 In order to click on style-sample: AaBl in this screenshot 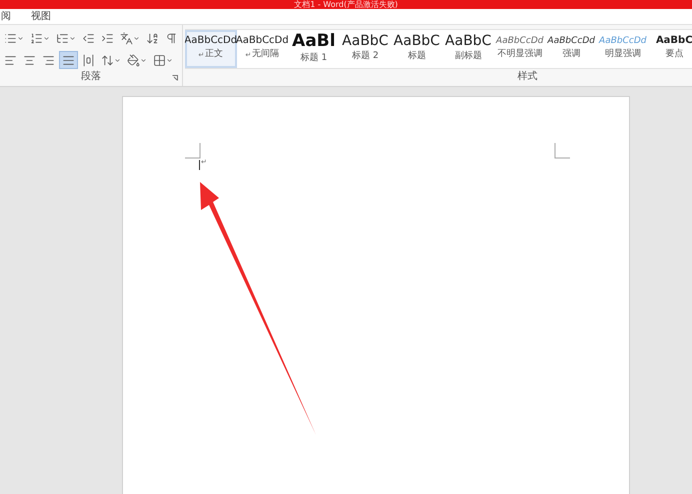, I will do `click(314, 41)`.